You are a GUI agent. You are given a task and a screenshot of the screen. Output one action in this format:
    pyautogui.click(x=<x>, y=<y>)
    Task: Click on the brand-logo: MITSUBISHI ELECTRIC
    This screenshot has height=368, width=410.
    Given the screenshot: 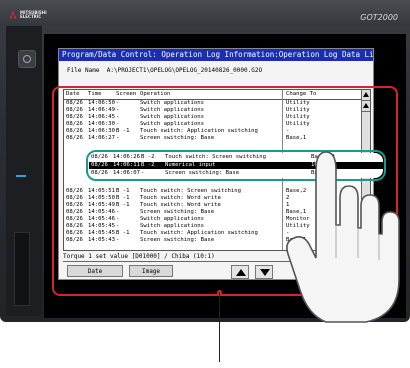 What is the action you would take?
    pyautogui.click(x=28, y=16)
    